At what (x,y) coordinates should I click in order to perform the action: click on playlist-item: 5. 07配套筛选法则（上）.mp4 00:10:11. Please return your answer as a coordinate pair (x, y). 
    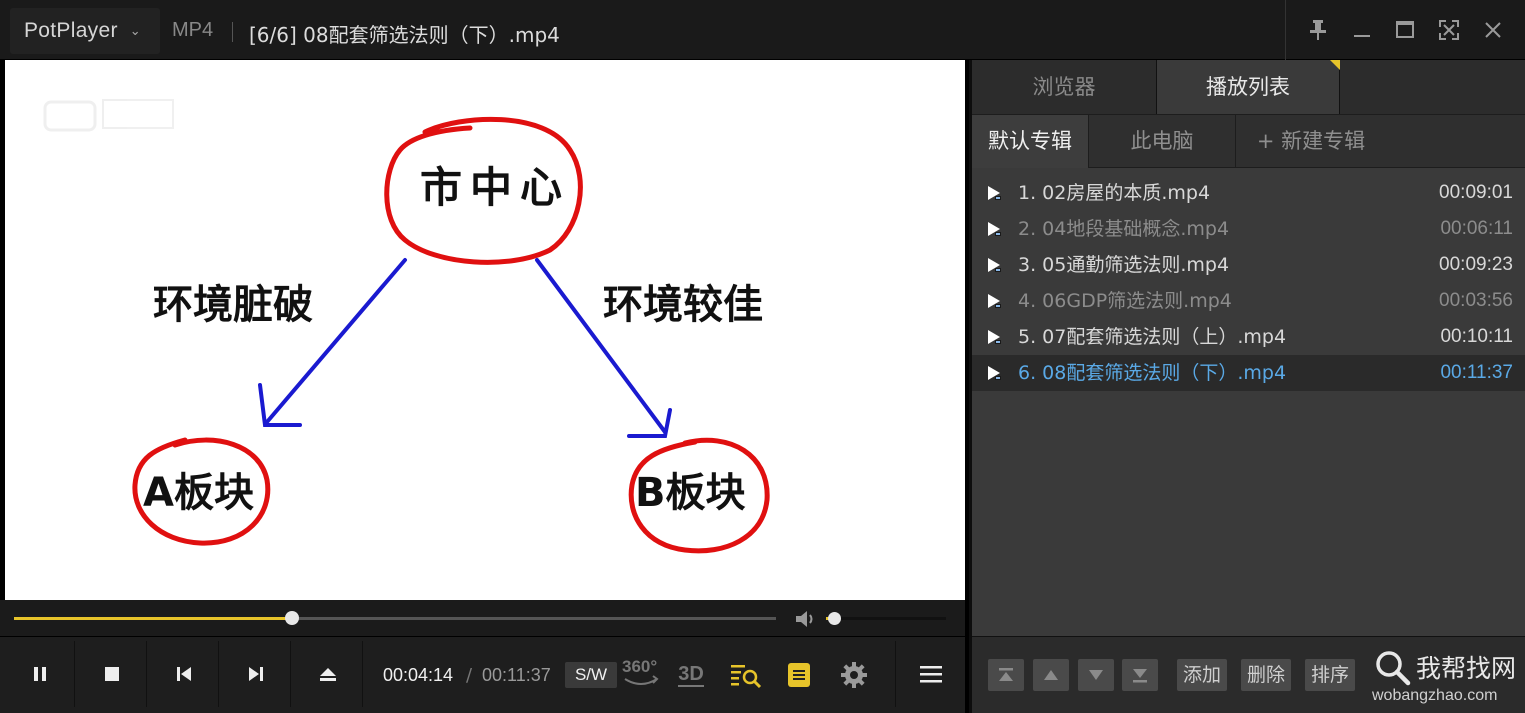
    Looking at the image, I should click on (1248, 337).